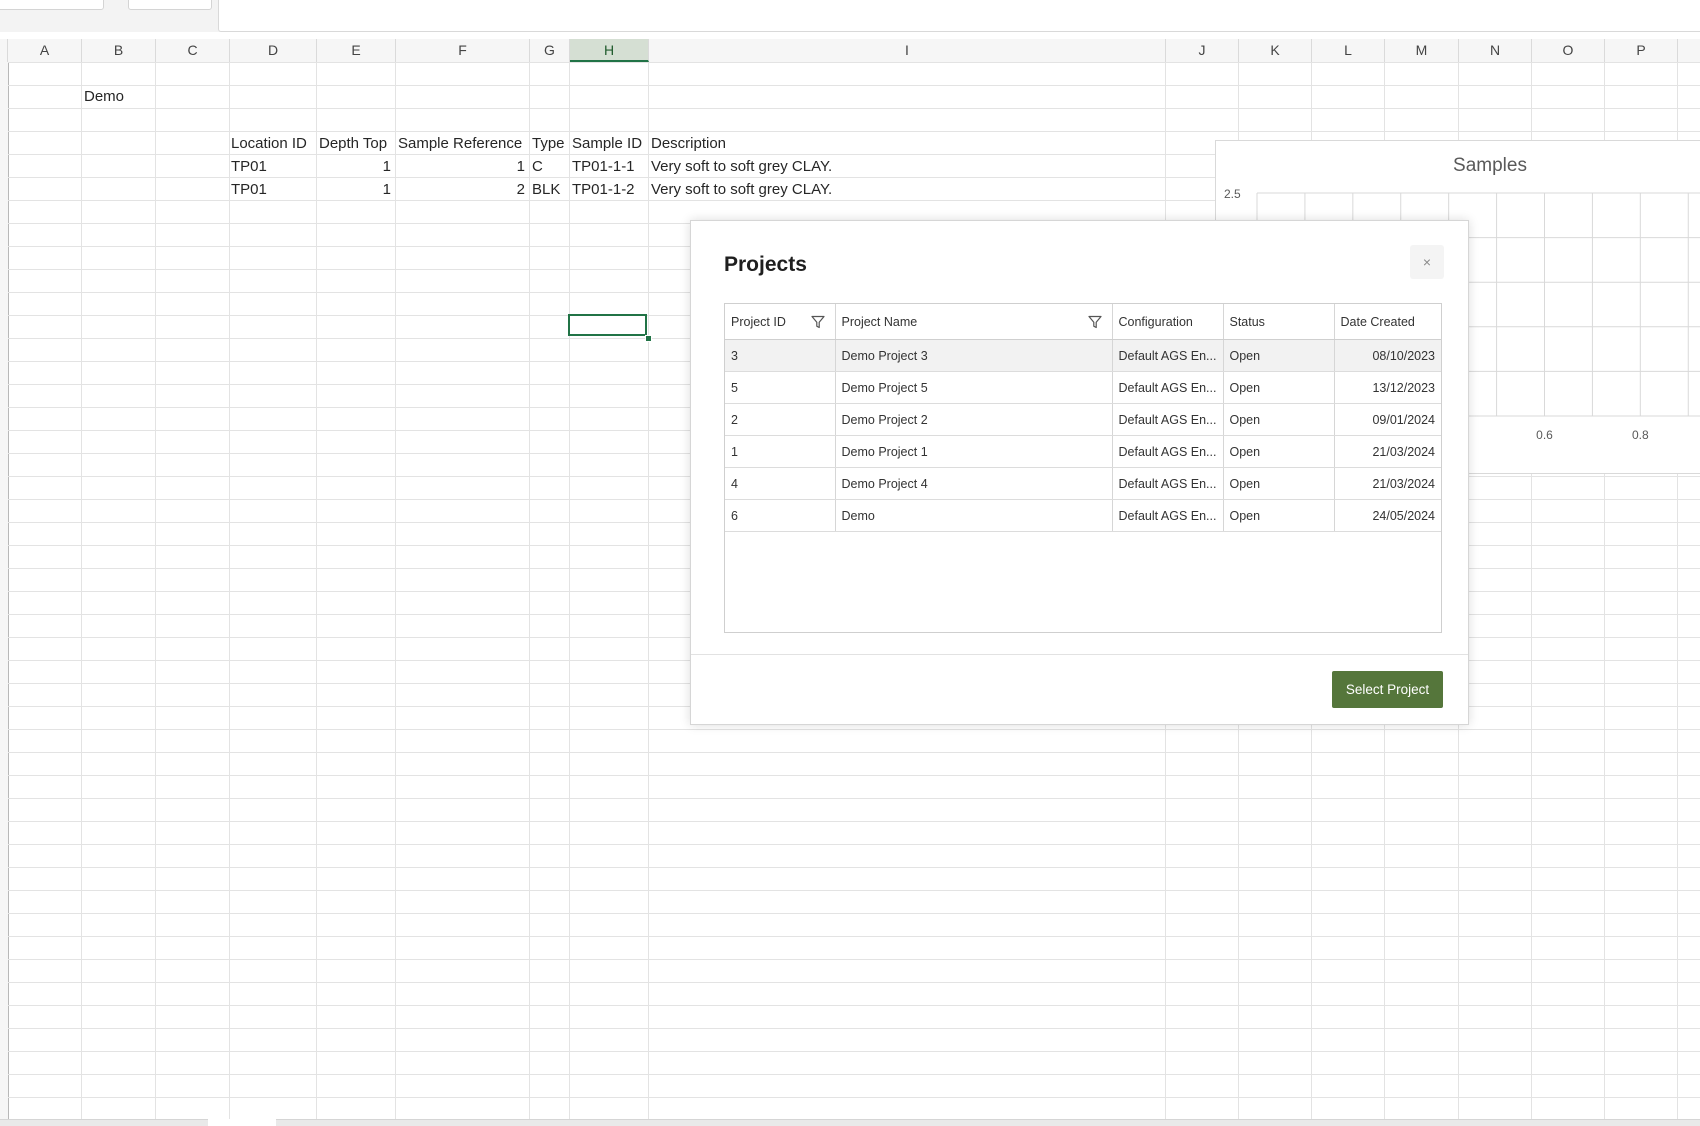 This screenshot has height=1126, width=1700. What do you see at coordinates (1348, 50) in the screenshot?
I see `column-header-l: L` at bounding box center [1348, 50].